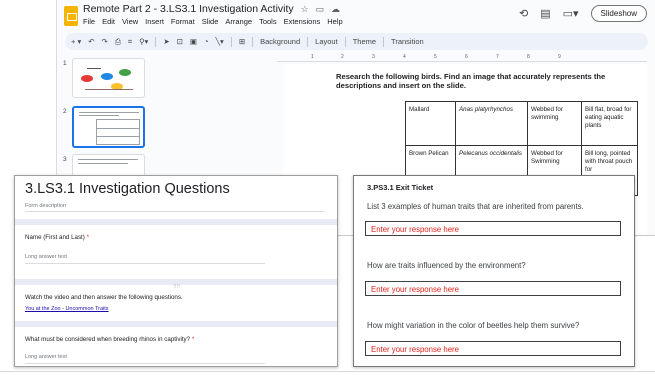  Describe the element at coordinates (404, 57) in the screenshot. I see `ruler-number: 4` at that location.